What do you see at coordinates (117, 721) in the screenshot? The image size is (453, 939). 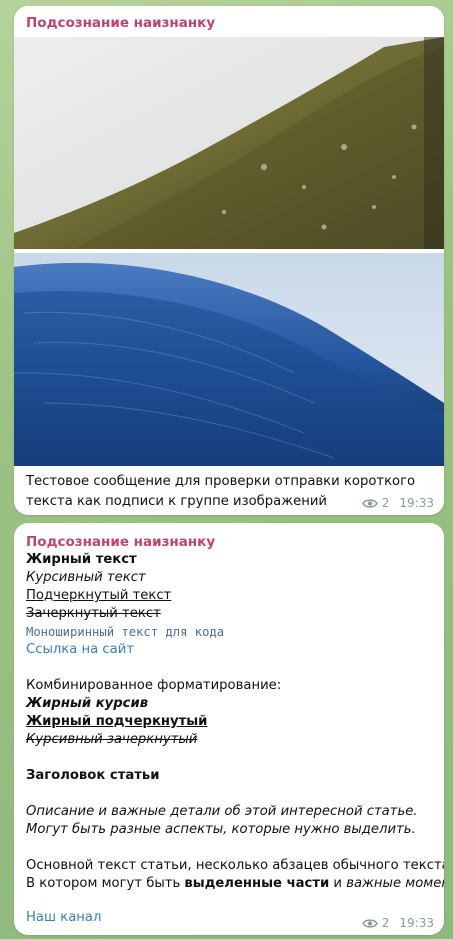 I see `bold-underline-text: Жирный подчеркнутый` at bounding box center [117, 721].